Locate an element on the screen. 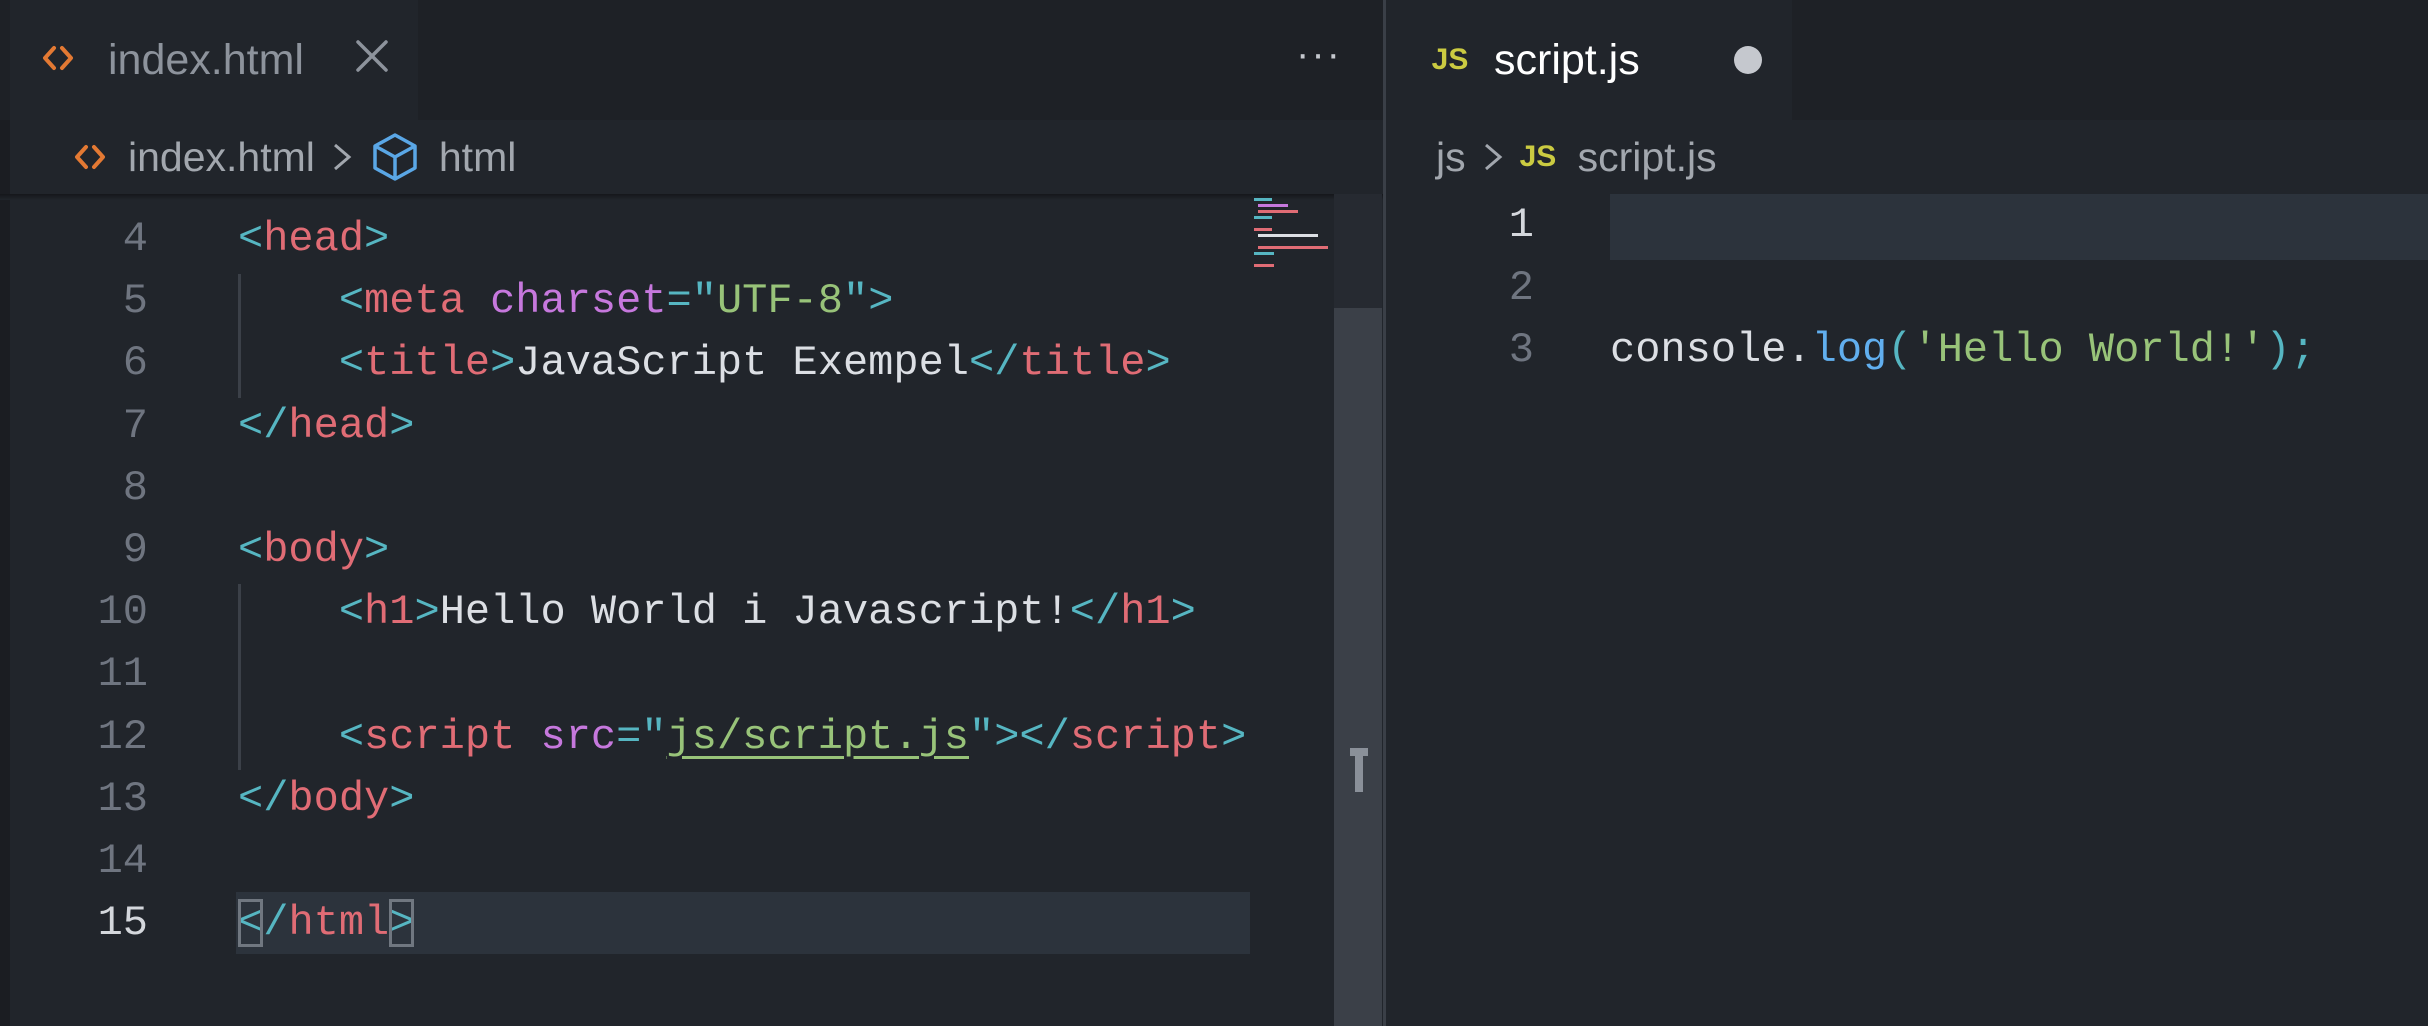  tab-script-js: JS script.js is located at coordinates (1589, 60).